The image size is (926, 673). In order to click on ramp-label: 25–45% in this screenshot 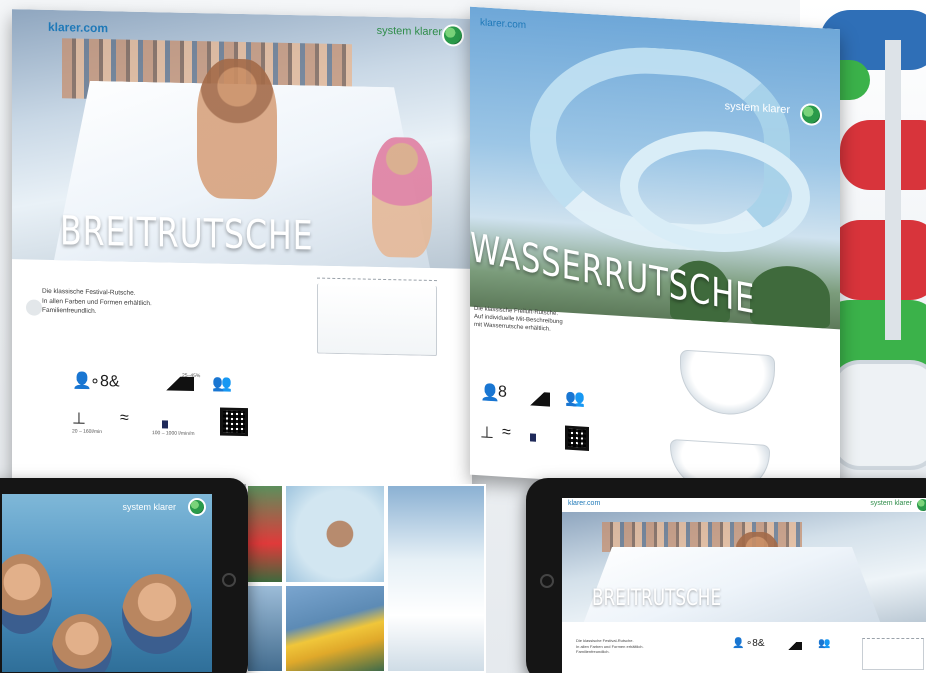, I will do `click(191, 376)`.